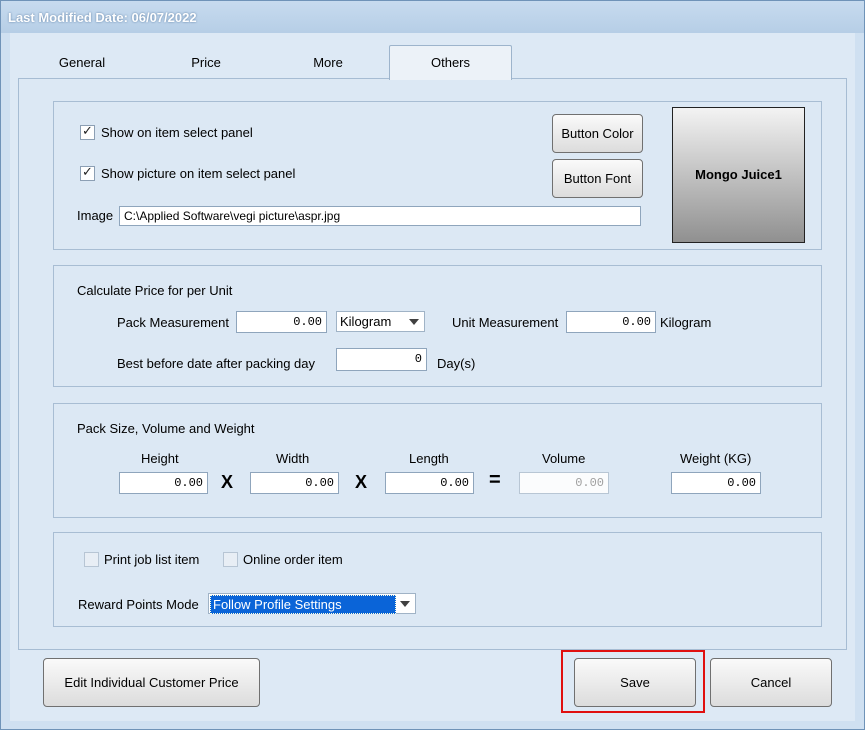 The image size is (865, 730). Describe the element at coordinates (450, 62) in the screenshot. I see `tab-others: Others` at that location.